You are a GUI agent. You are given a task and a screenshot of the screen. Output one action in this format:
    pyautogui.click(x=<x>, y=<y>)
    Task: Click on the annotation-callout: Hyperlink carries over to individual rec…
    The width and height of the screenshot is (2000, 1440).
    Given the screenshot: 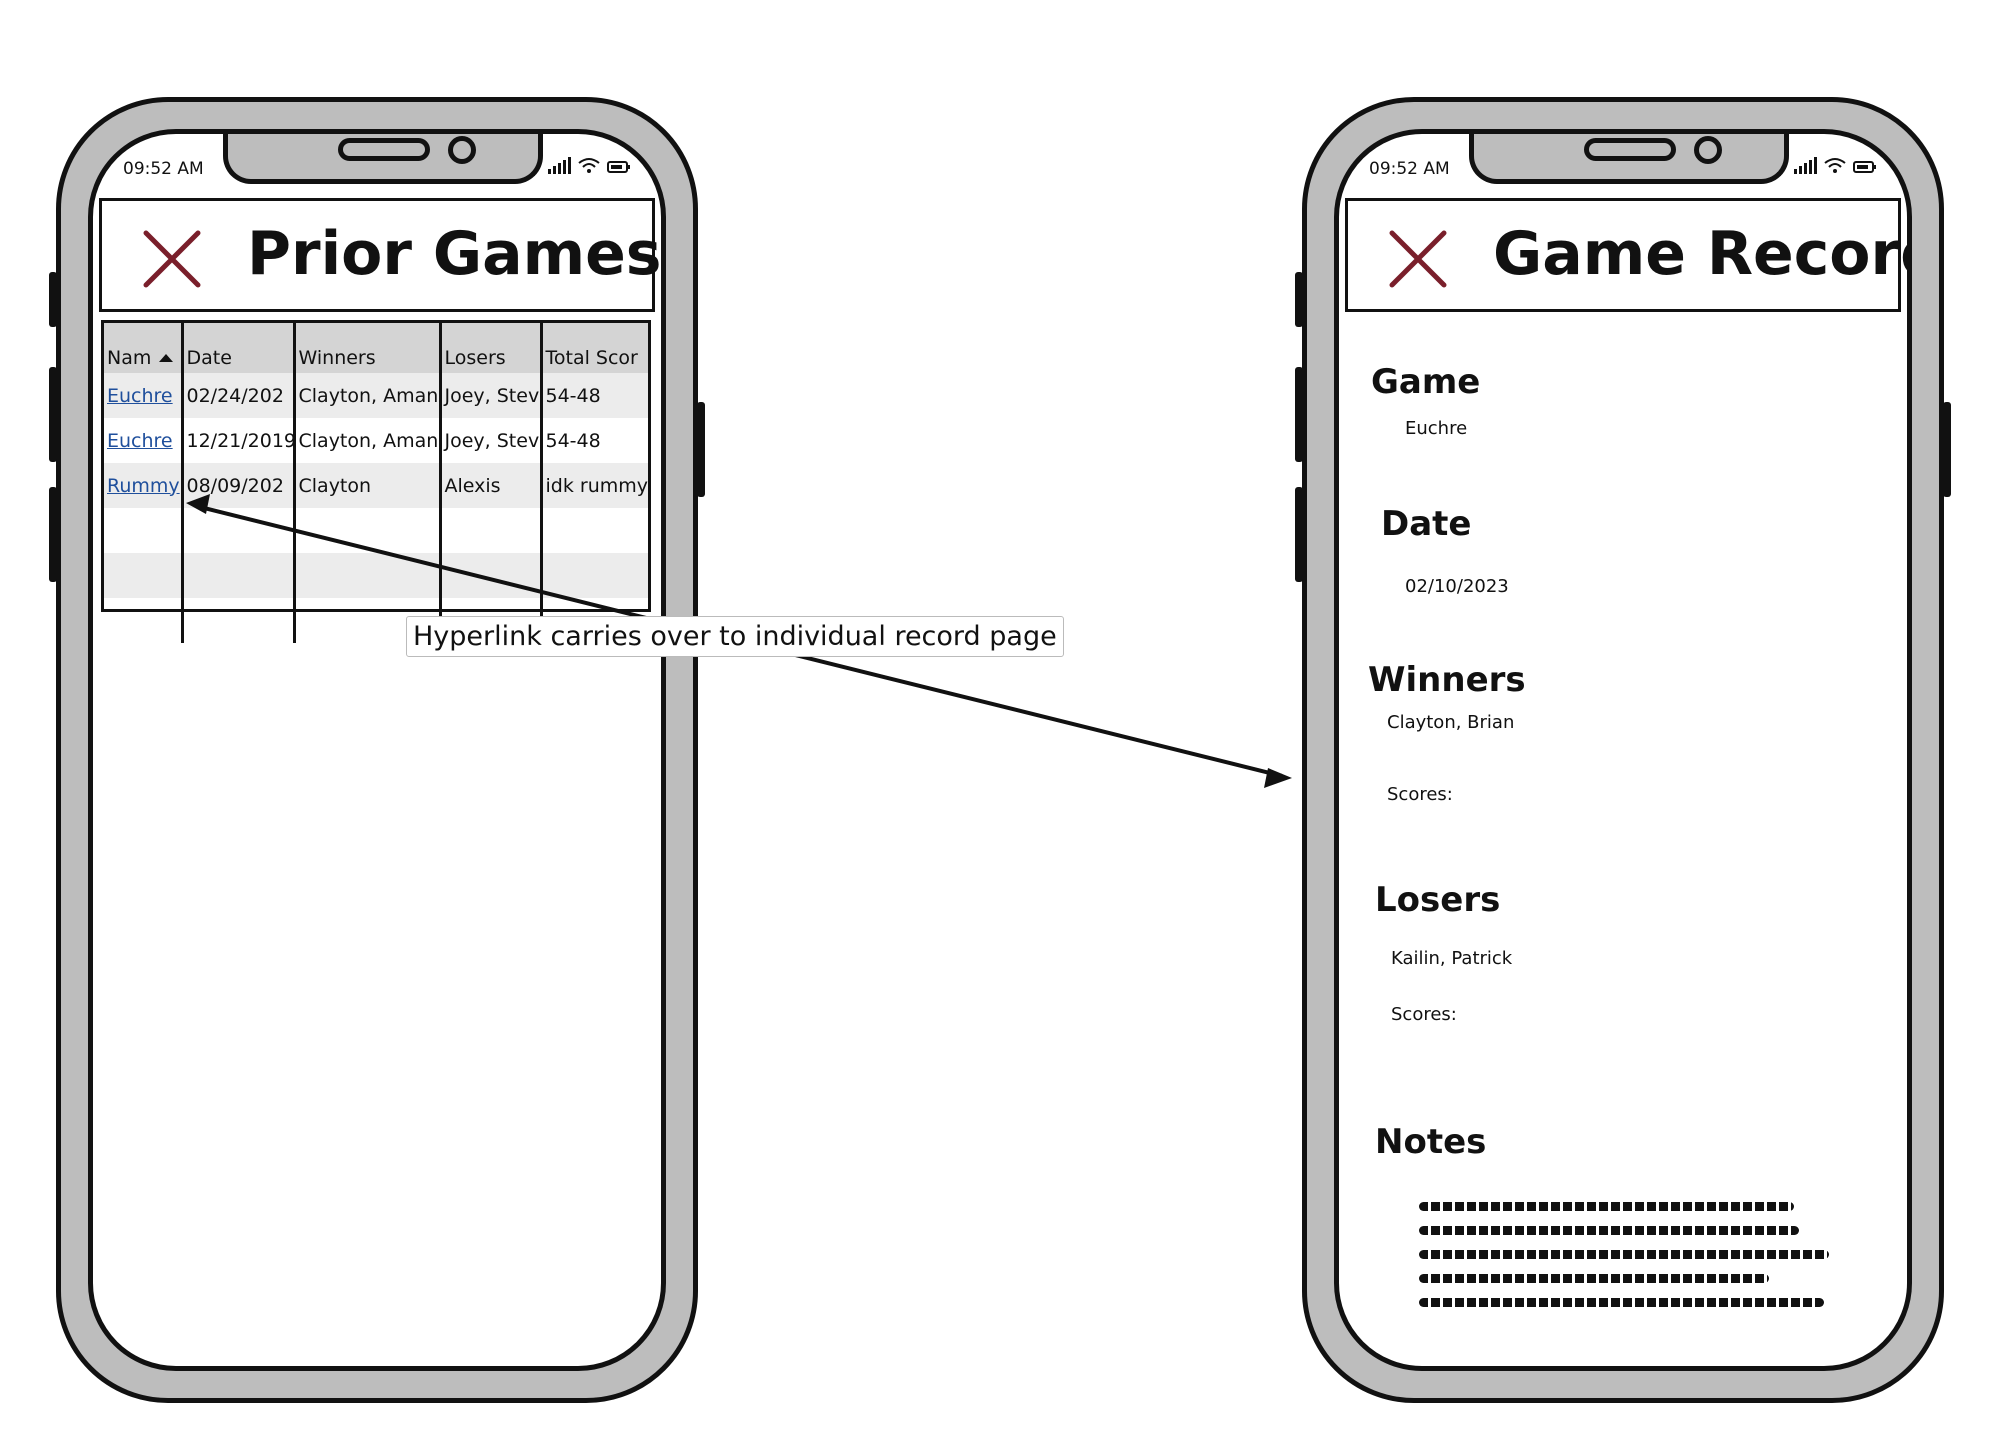 What is the action you would take?
    pyautogui.click(x=735, y=636)
    